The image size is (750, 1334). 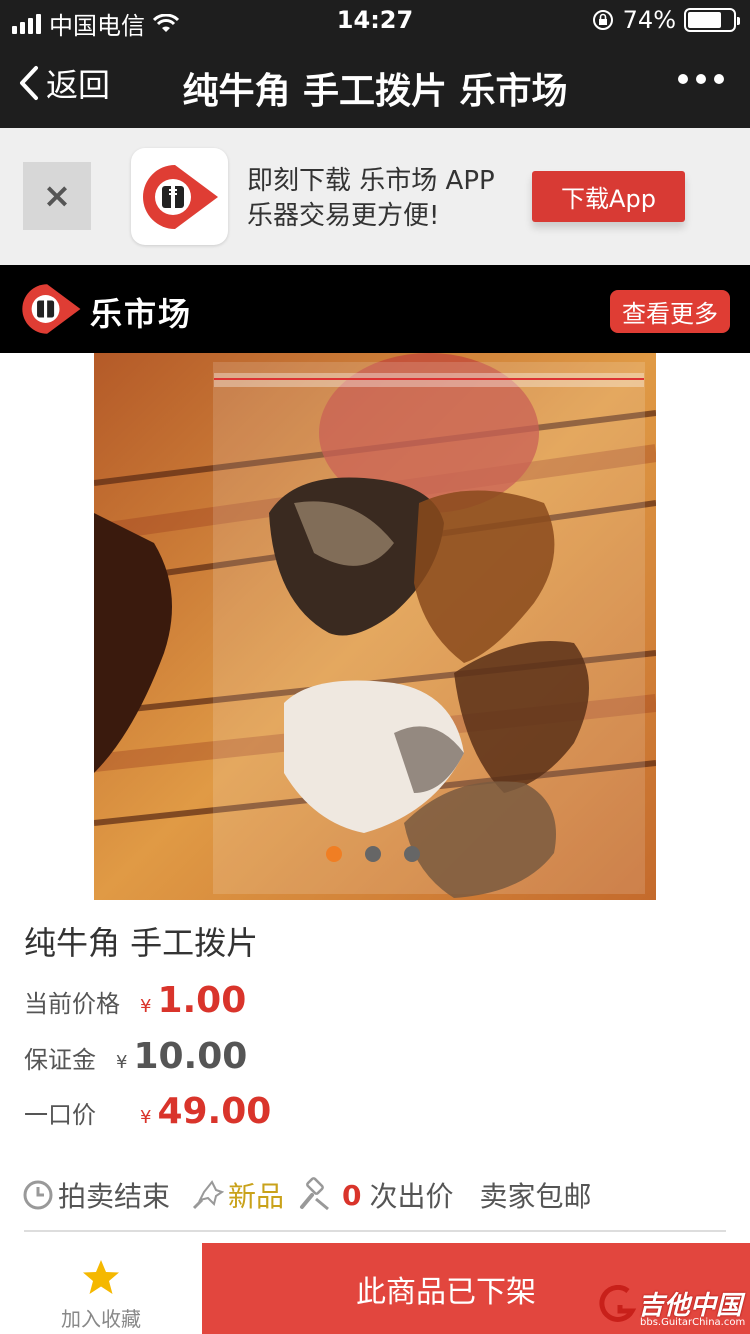 What do you see at coordinates (704, 20) in the screenshot?
I see `battery-level` at bounding box center [704, 20].